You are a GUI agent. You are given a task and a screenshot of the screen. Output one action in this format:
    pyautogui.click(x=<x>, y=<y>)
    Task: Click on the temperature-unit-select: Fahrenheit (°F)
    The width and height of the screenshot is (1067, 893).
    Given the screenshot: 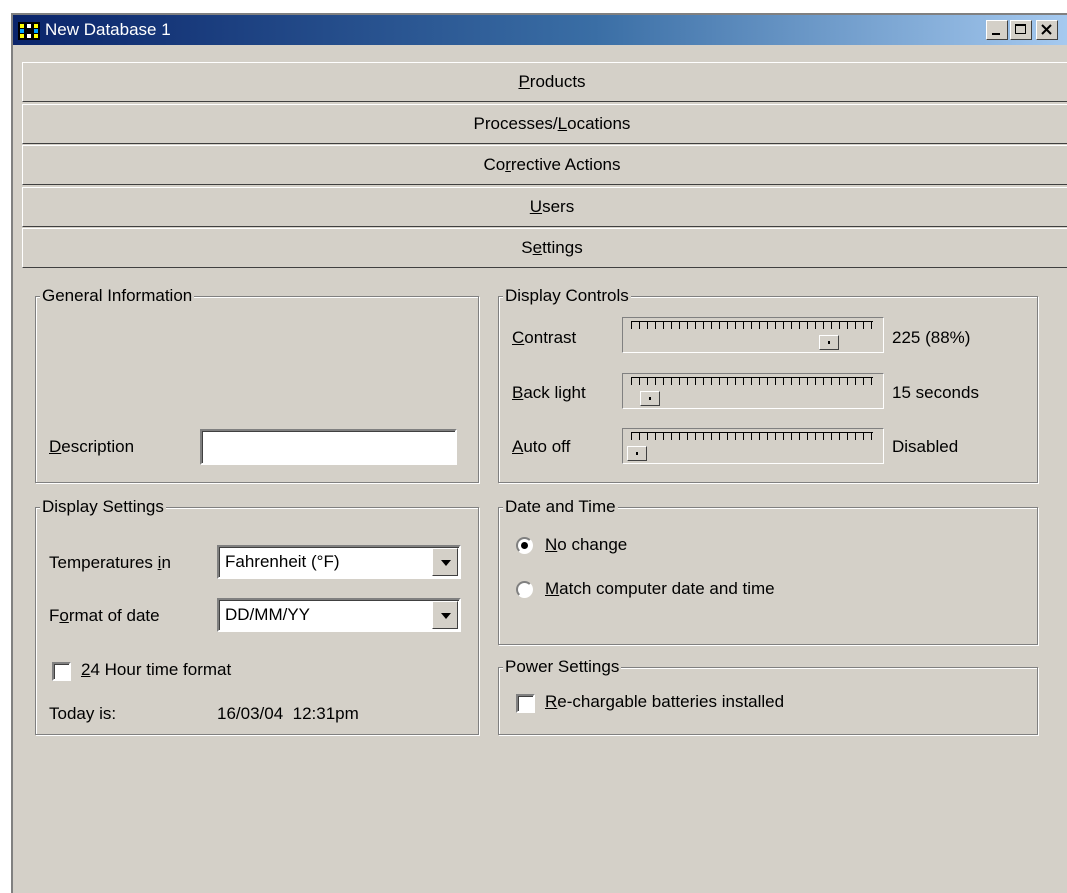 What is the action you would take?
    pyautogui.click(x=339, y=562)
    